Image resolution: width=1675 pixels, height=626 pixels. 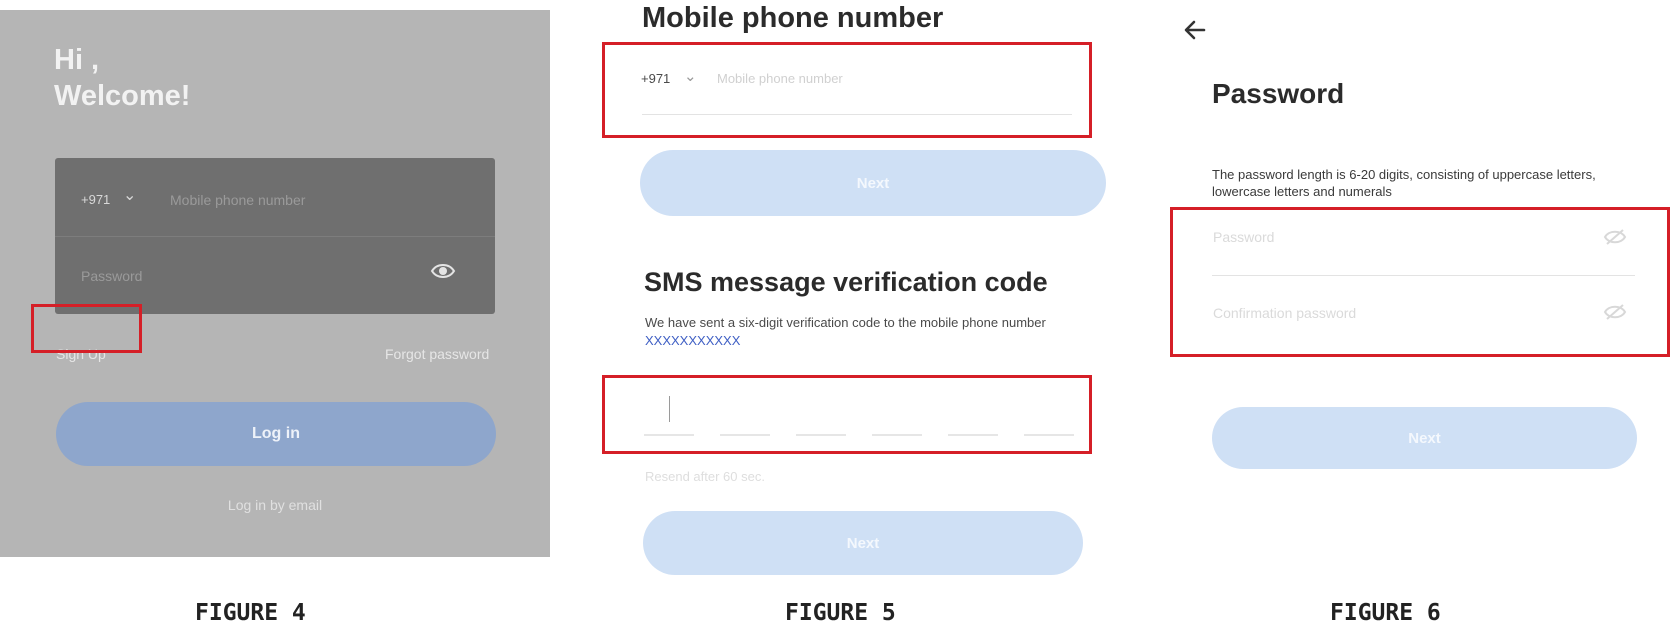 I want to click on highlight-box-phone, so click(x=847, y=90).